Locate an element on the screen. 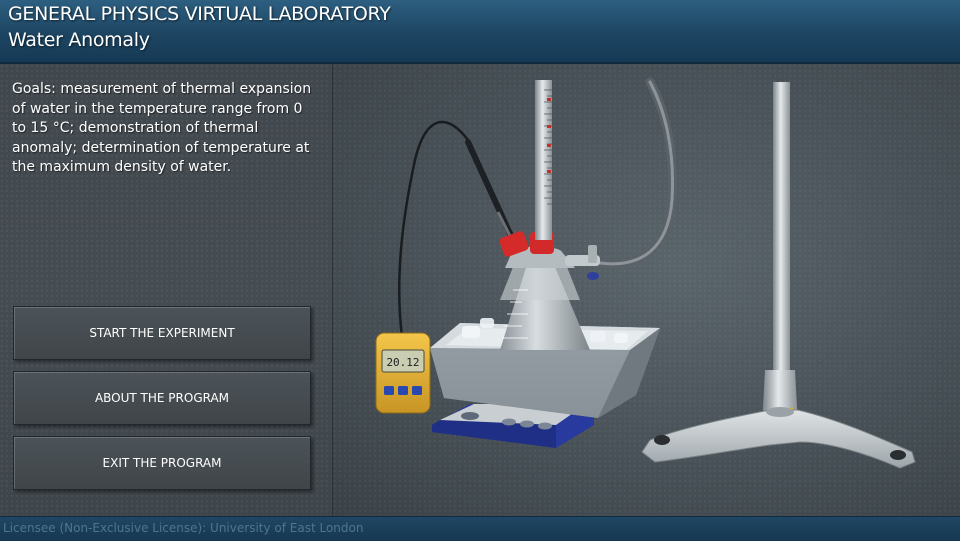  retort-stand-base is located at coordinates (778, 439).